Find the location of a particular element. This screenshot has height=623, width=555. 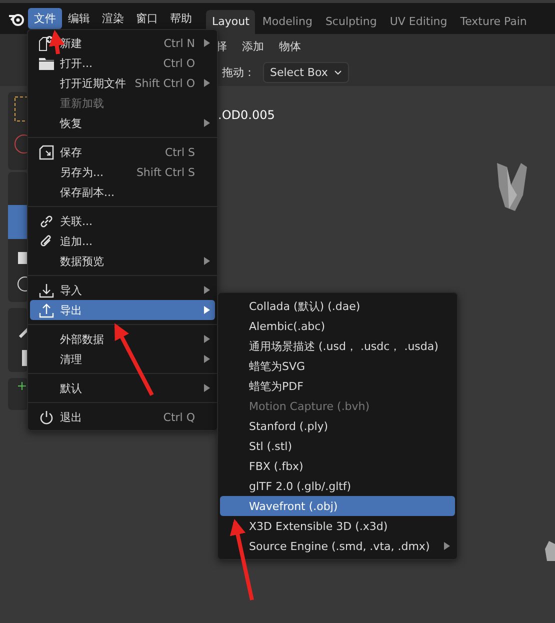

menu-item: 恢复 is located at coordinates (122, 123).